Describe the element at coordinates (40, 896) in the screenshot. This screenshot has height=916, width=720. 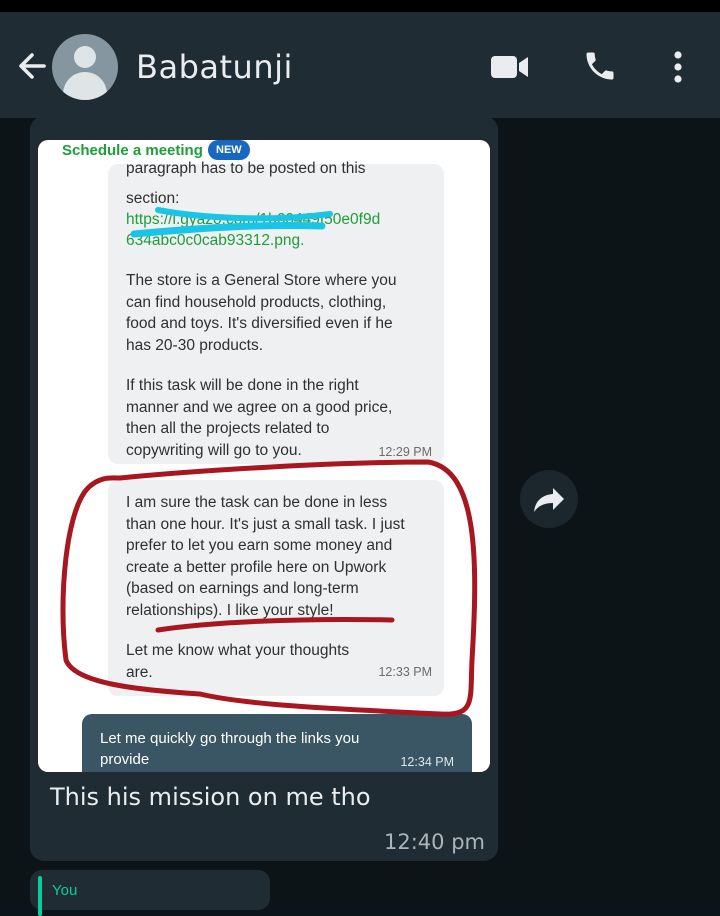
I see `reply-bar` at that location.